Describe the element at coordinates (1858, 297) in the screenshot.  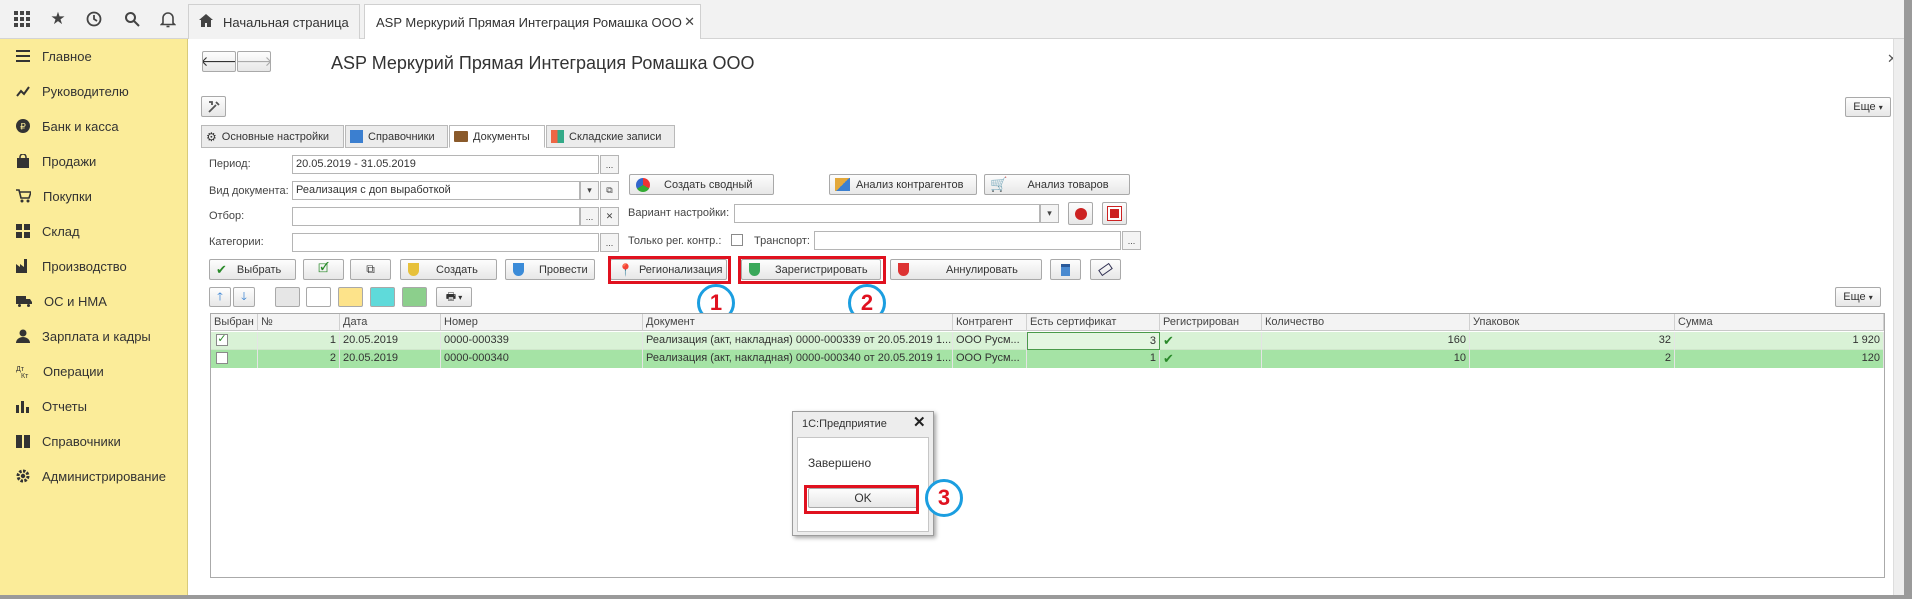
I see `more-button-table: Еще ▾` at that location.